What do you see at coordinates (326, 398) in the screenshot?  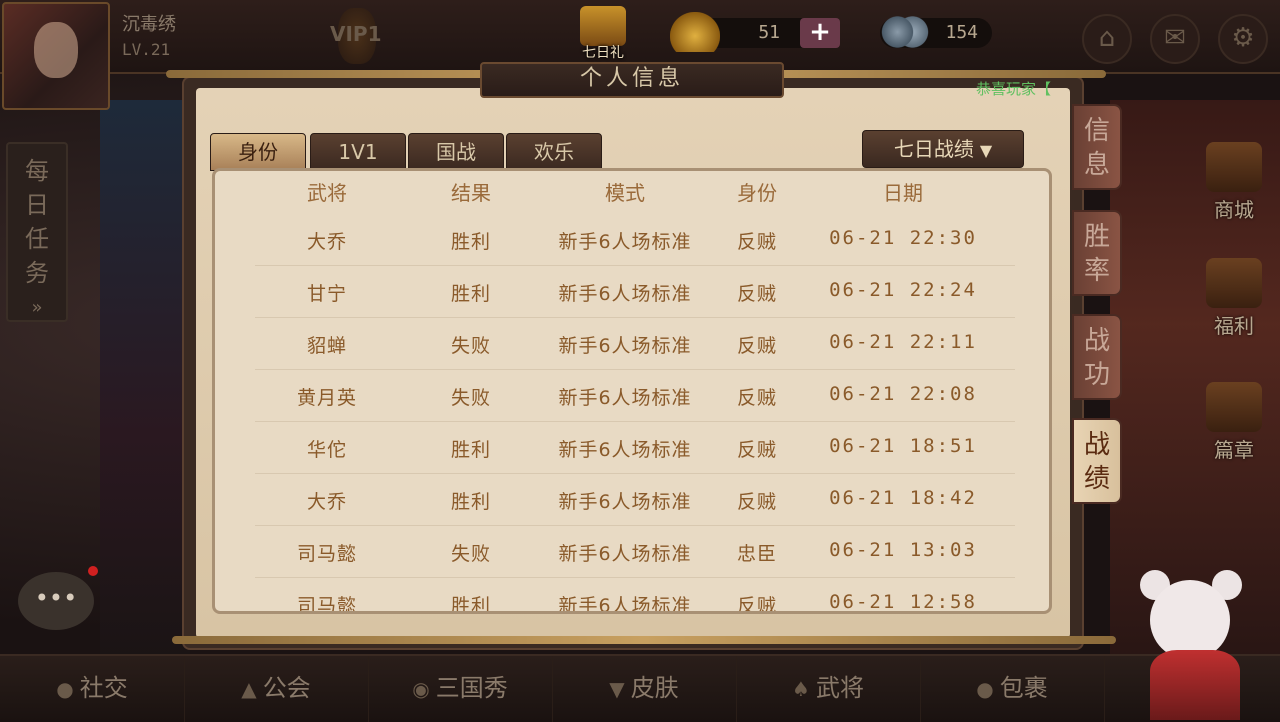 I see `cell-general: 黄月英` at bounding box center [326, 398].